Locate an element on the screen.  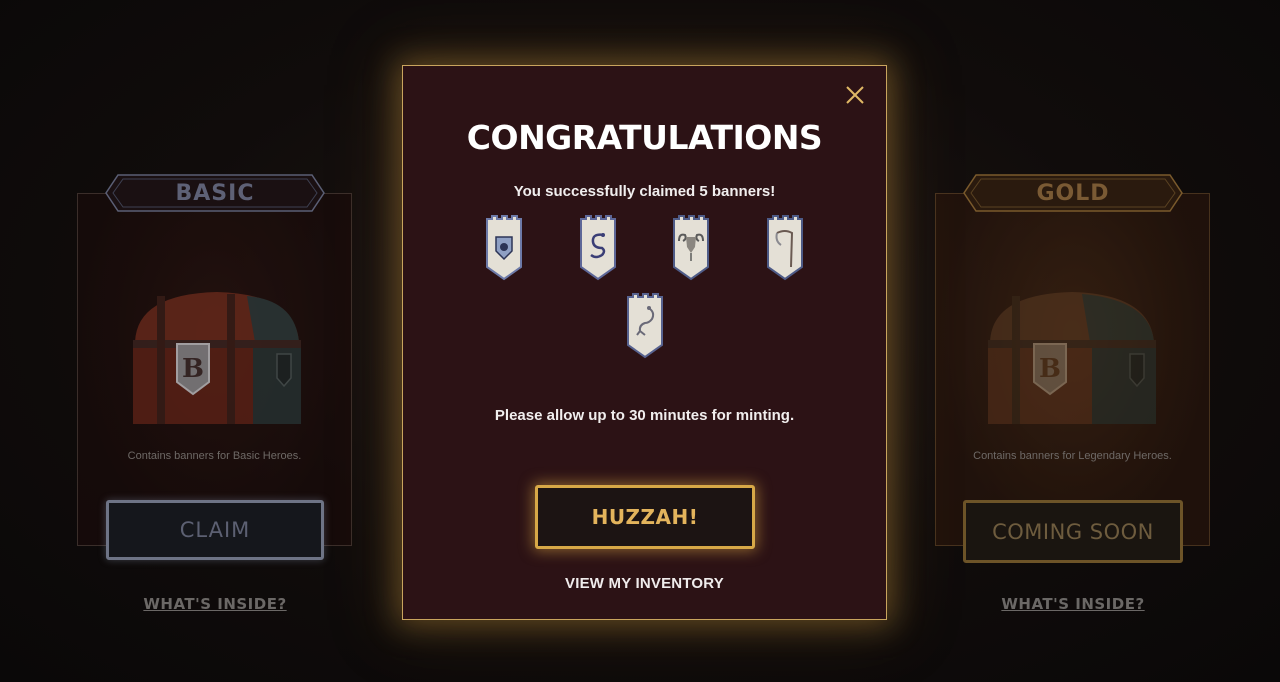
coming-soon-button: COMING SOON is located at coordinates (1073, 531).